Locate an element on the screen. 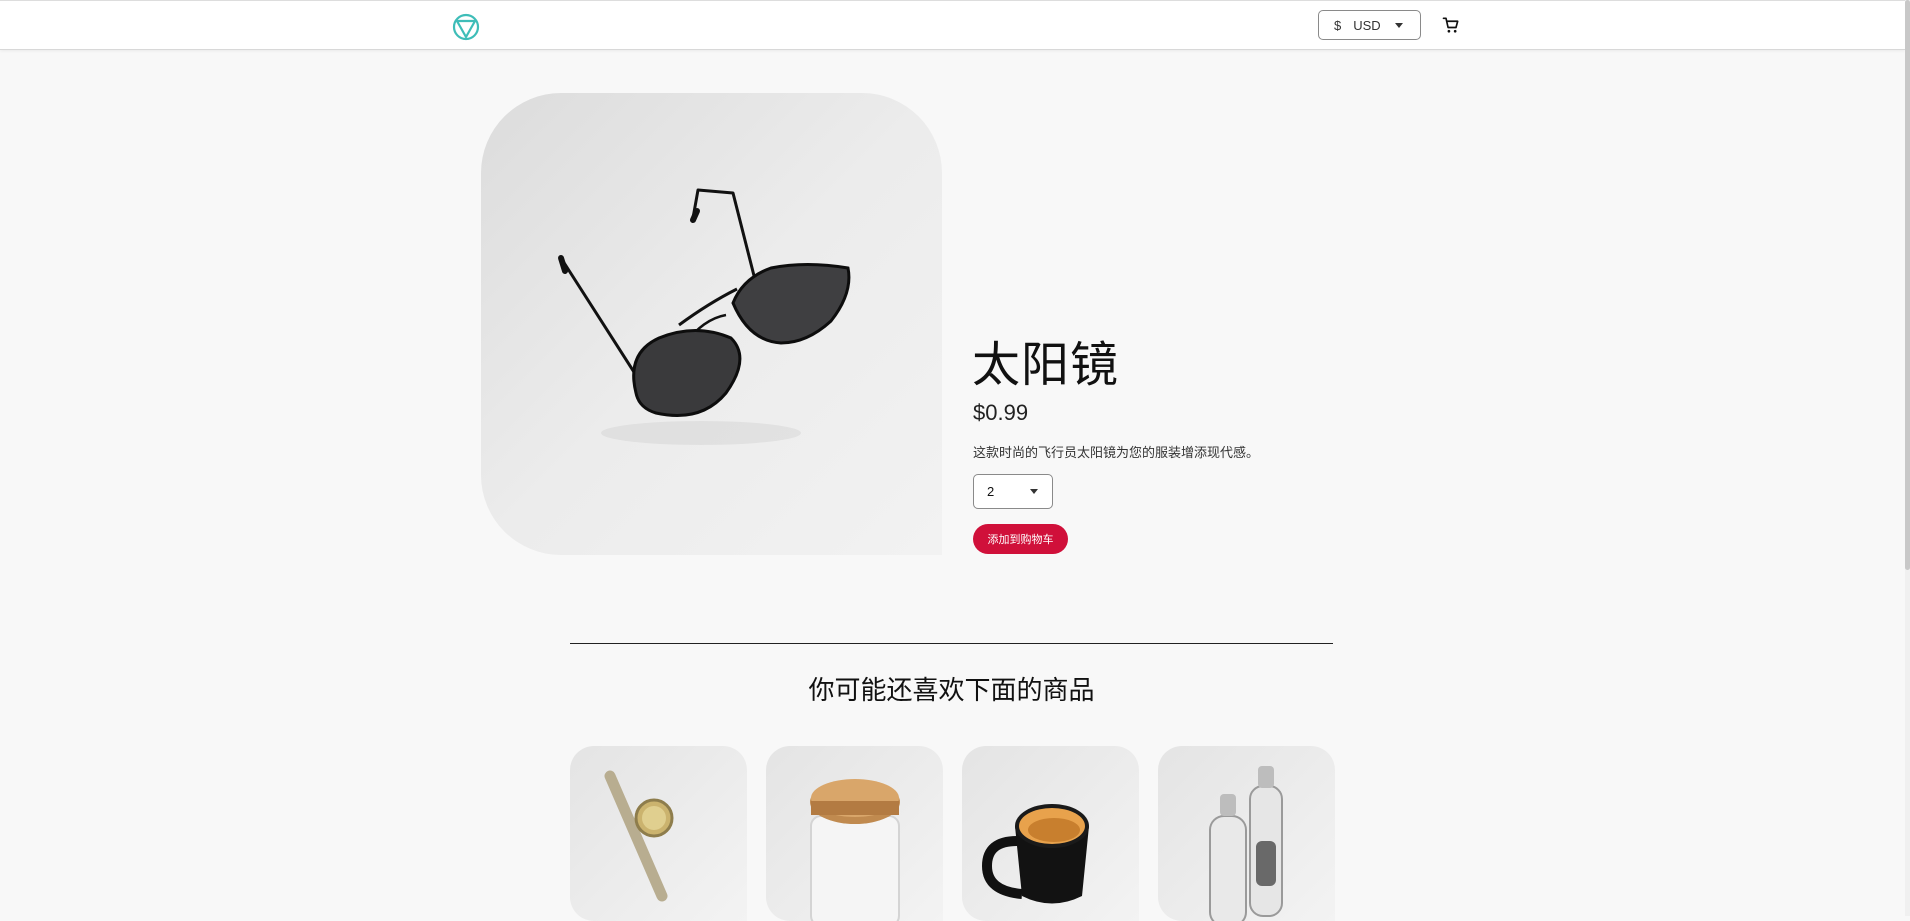 This screenshot has height=921, width=1910. recommendation-card-mug is located at coordinates (1050, 833).